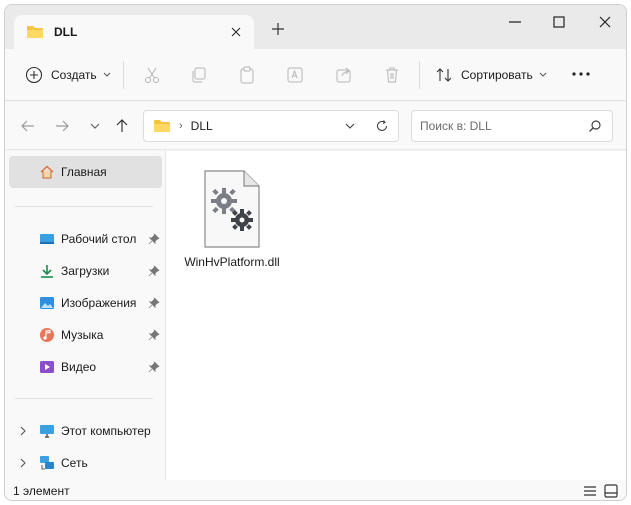 The height and width of the screenshot is (505, 631). Describe the element at coordinates (350, 126) in the screenshot. I see `address-dropdown-icon` at that location.